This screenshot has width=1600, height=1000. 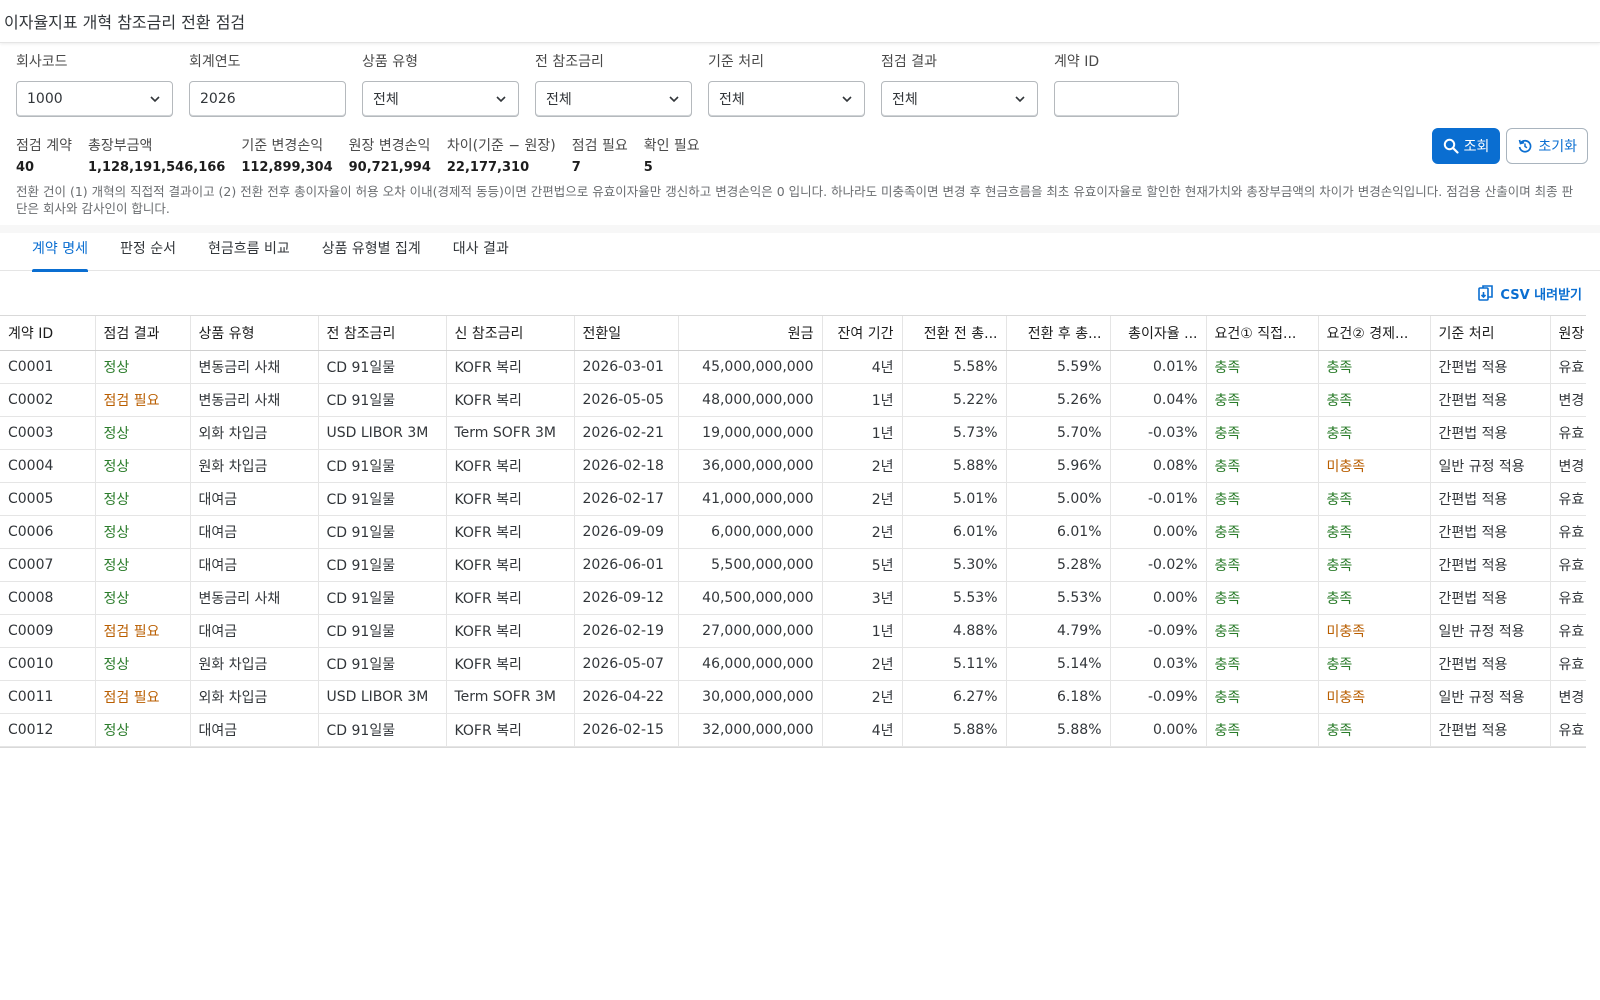 What do you see at coordinates (48, 499) in the screenshot?
I see `table-cell: C0005` at bounding box center [48, 499].